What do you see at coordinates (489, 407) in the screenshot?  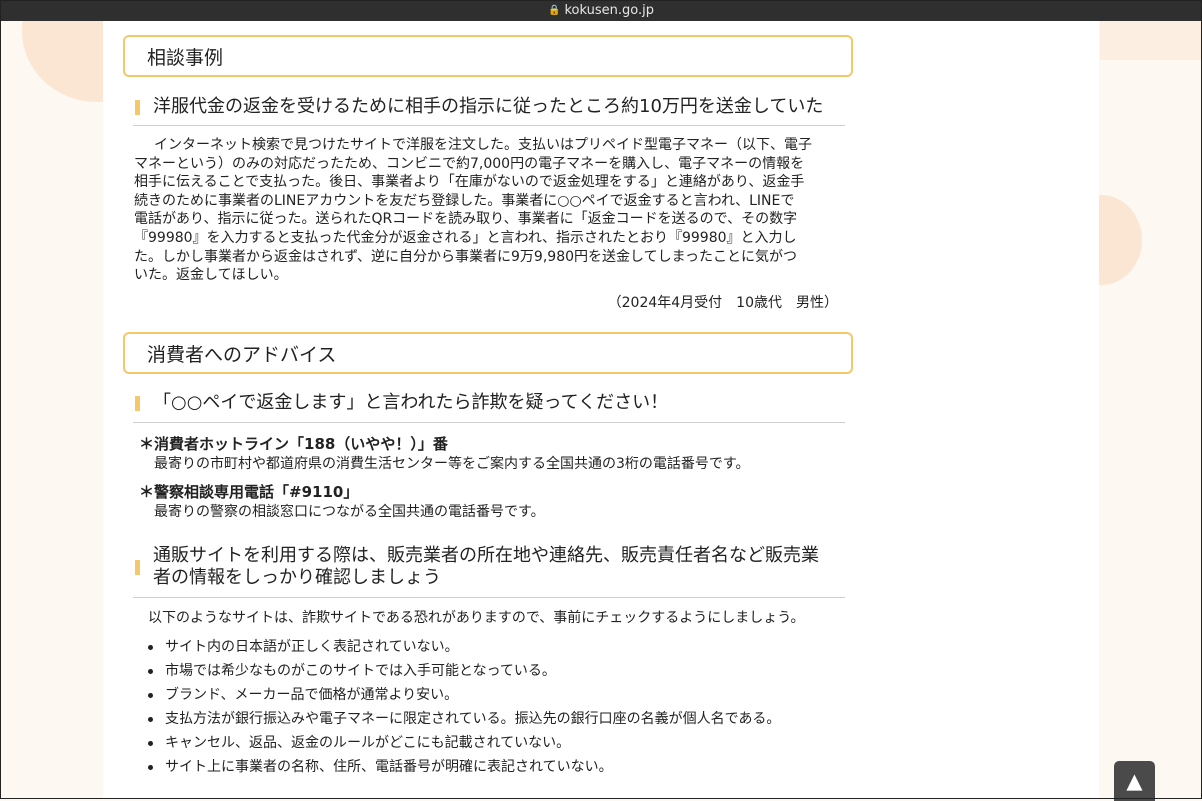 I see `advice-subheading-1: 「○○ペイで返金します」と言われたら詐欺を疑ってください！` at bounding box center [489, 407].